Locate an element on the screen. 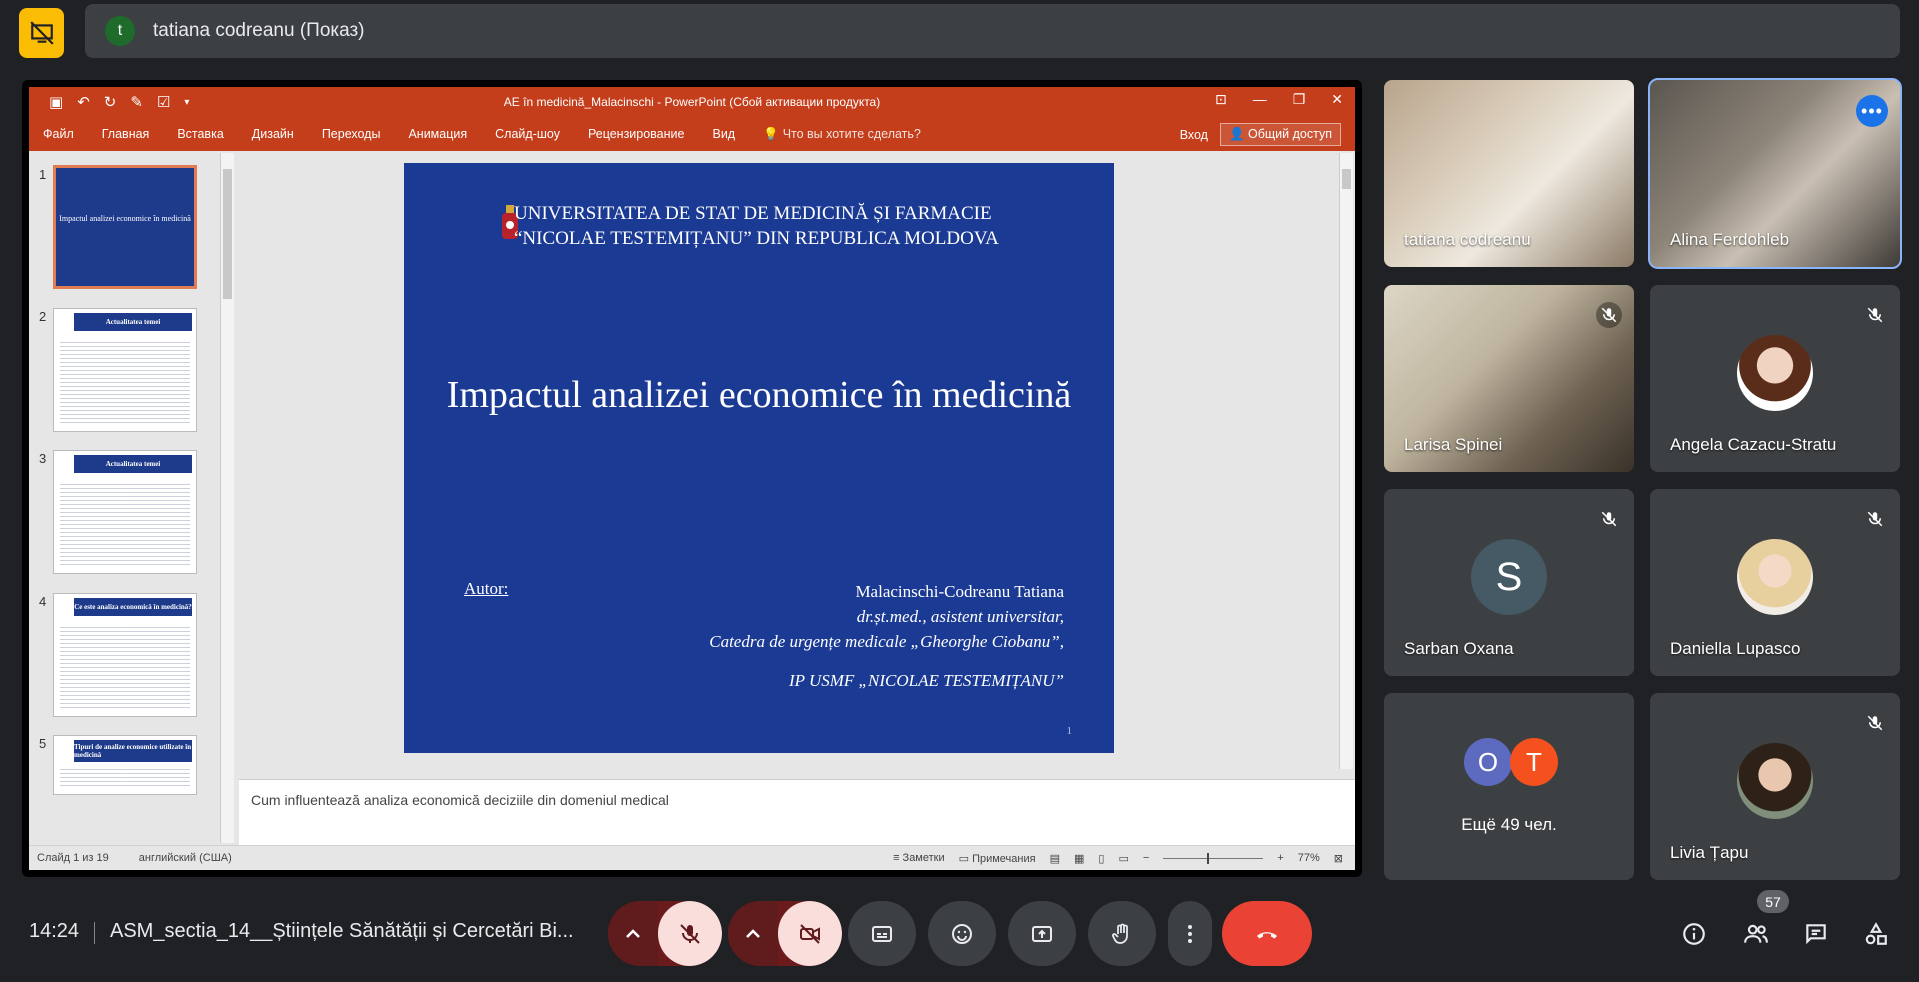  participant-tile: Livia Țapu is located at coordinates (1775, 786).